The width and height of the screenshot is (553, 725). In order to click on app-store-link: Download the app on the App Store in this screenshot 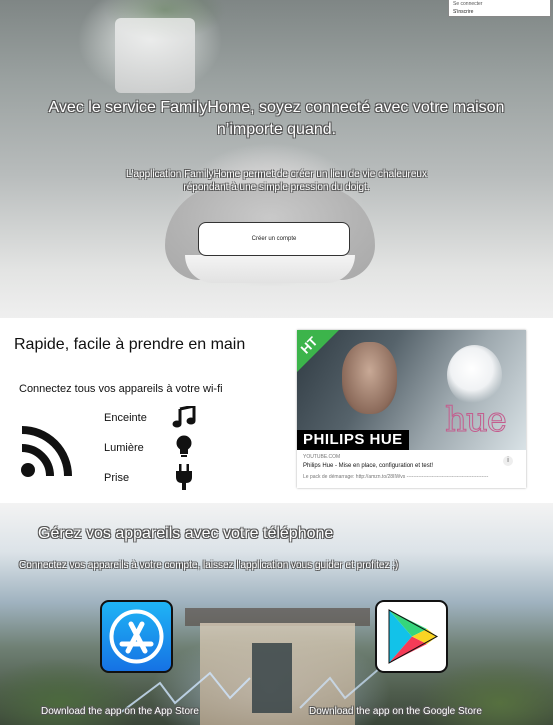, I will do `click(120, 711)`.